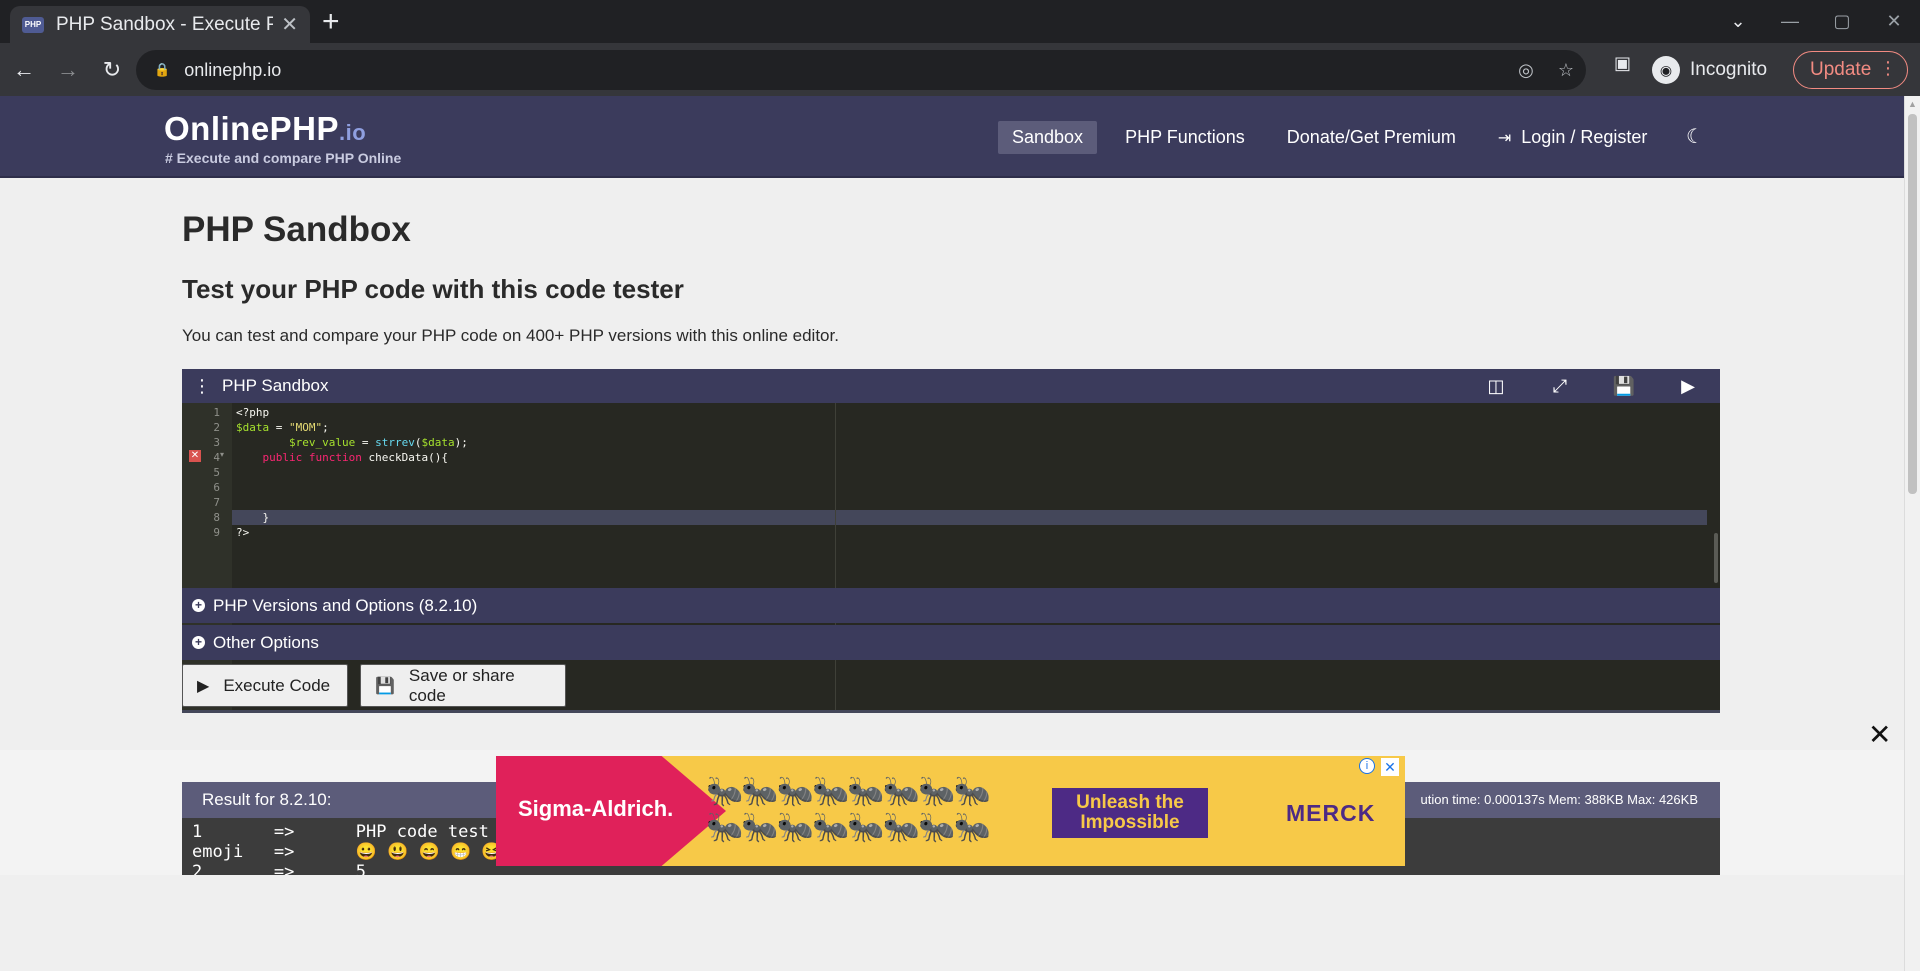 The height and width of the screenshot is (971, 1920). I want to click on side-panel-icon: ▣, so click(1622, 63).